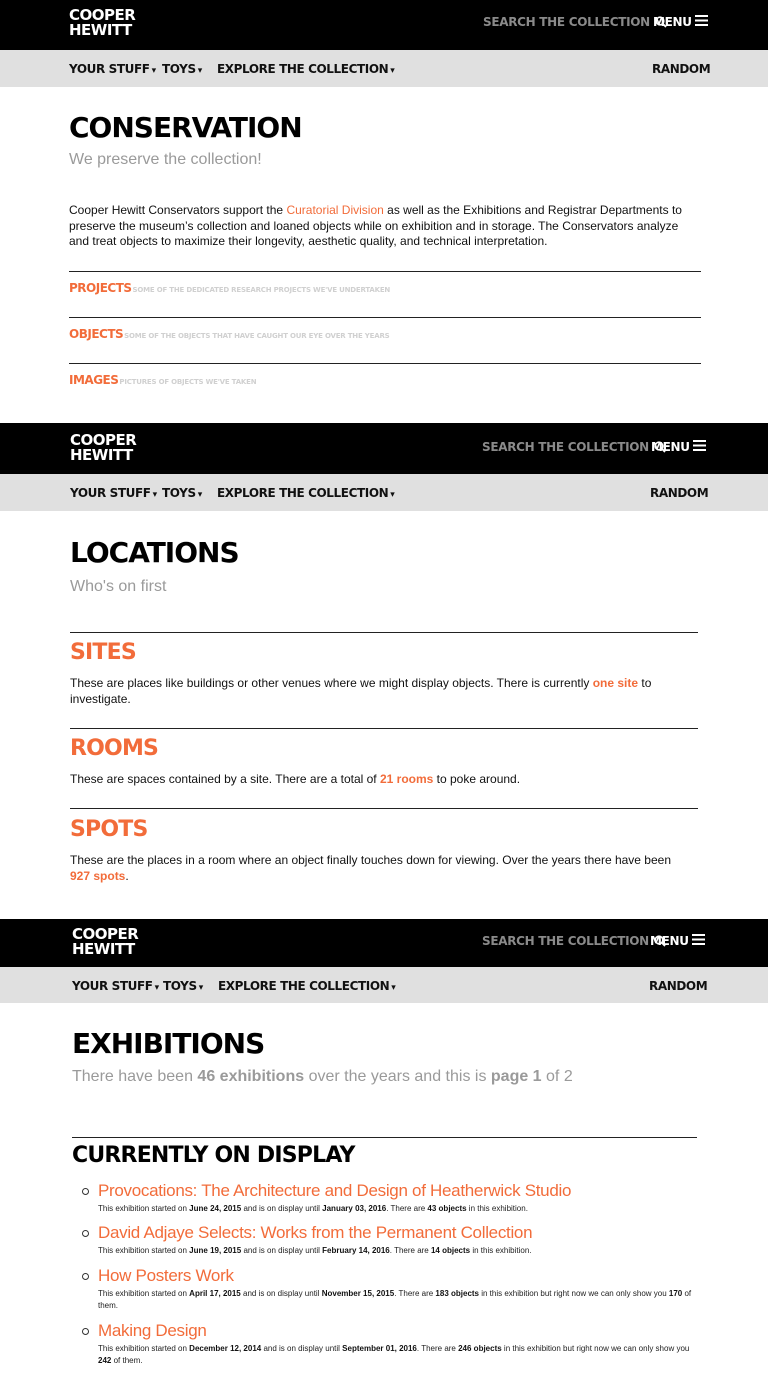  What do you see at coordinates (155, 552) in the screenshot?
I see `page-title: LOCATIONS` at bounding box center [155, 552].